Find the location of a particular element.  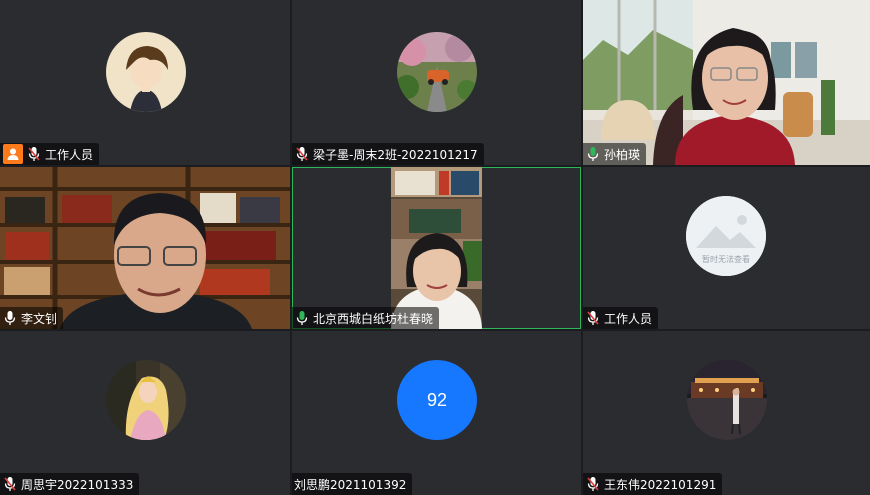

participant-tile: 92 刘思鹏2021101392 is located at coordinates (436, 413).